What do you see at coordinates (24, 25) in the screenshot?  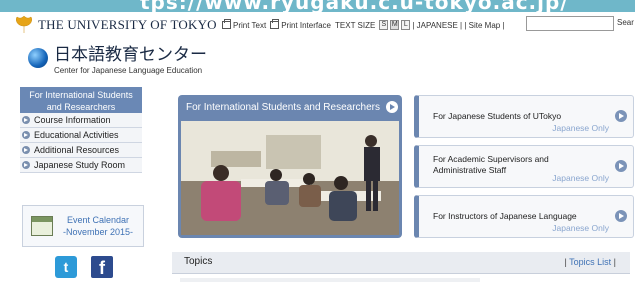 I see `ginkgo-icon` at bounding box center [24, 25].